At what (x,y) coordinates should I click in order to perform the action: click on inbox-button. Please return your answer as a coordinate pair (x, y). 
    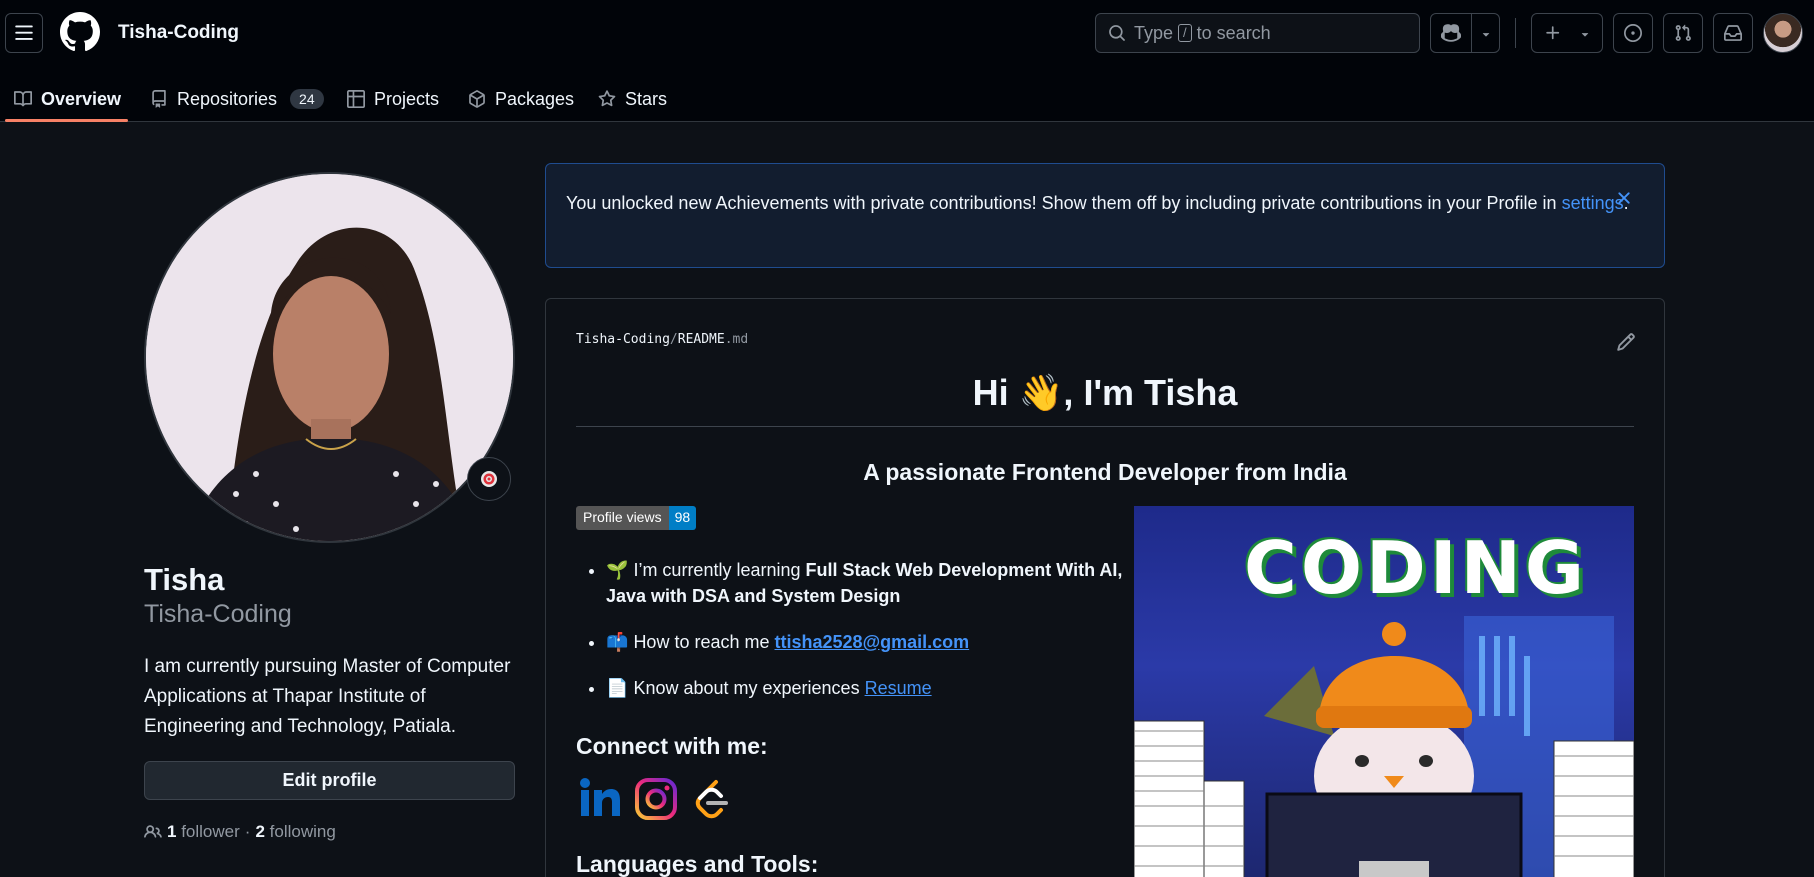
    Looking at the image, I should click on (1733, 33).